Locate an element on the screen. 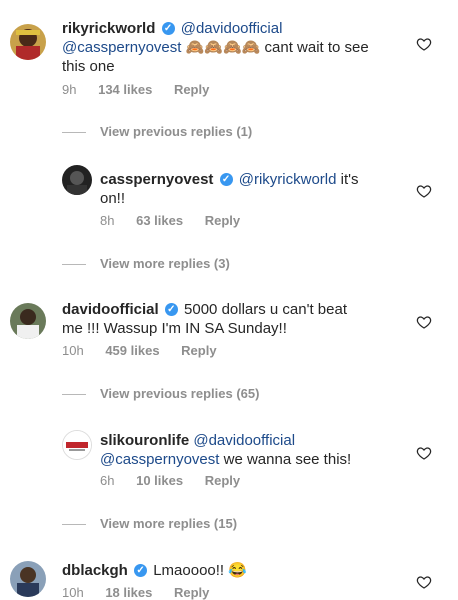 This screenshot has height=600, width=458. comment-meta: 8h 63 likes Reply is located at coordinates (179, 220).